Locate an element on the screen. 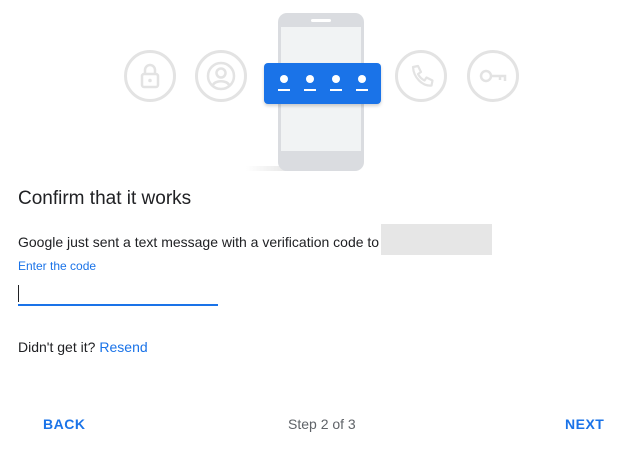 This screenshot has width=644, height=460. back-button: BACK is located at coordinates (64, 424).